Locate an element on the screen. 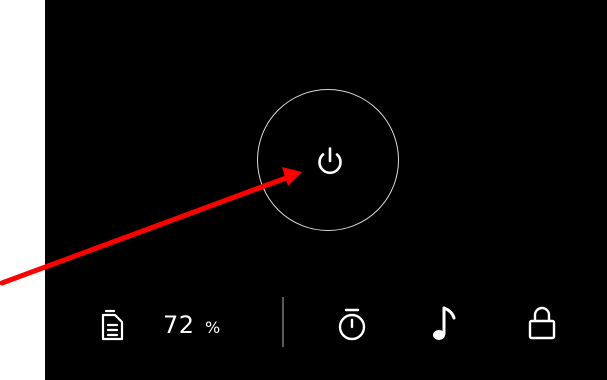 This screenshot has width=607, height=380. lock-icon is located at coordinates (542, 323).